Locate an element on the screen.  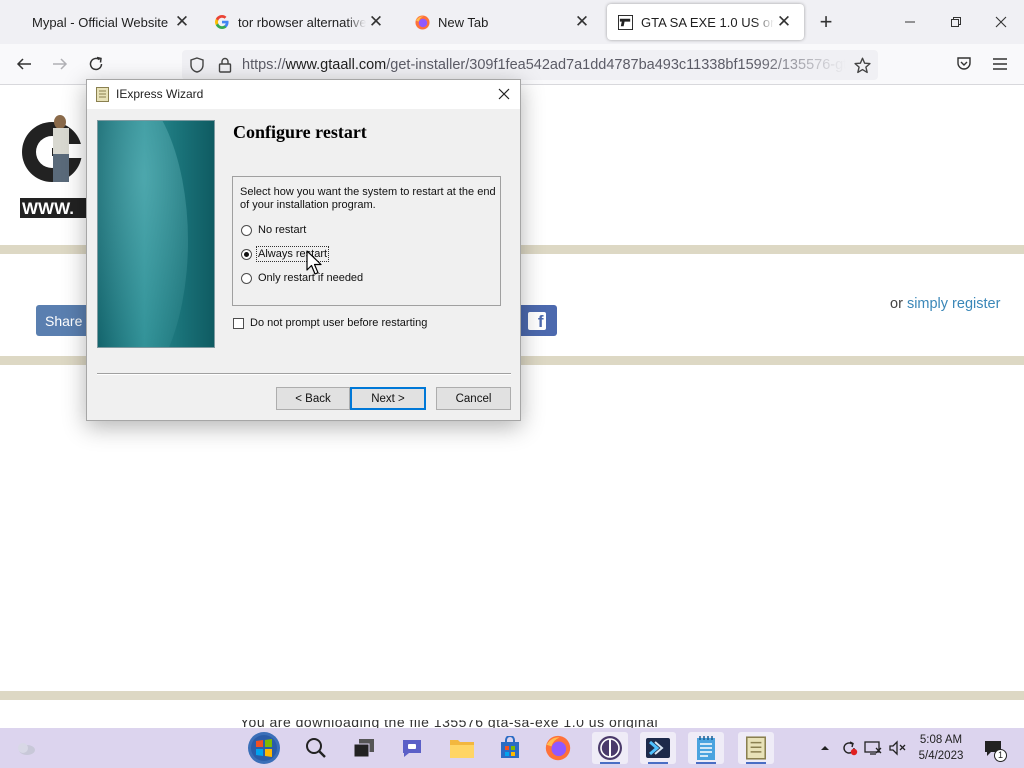
clock-time: 5:08 AM is located at coordinates (941, 740).